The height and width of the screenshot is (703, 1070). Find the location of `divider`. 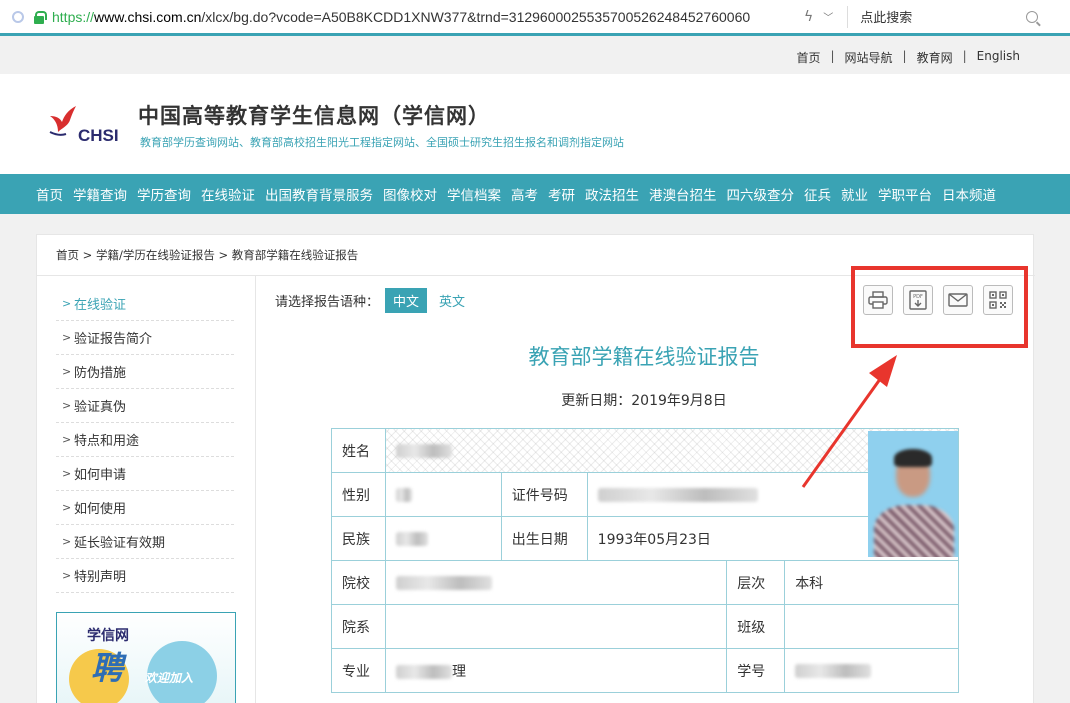

divider is located at coordinates (848, 16).